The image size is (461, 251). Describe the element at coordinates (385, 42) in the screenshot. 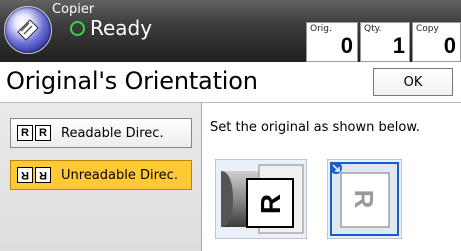

I see `quantity-counter: Qty. 1` at that location.